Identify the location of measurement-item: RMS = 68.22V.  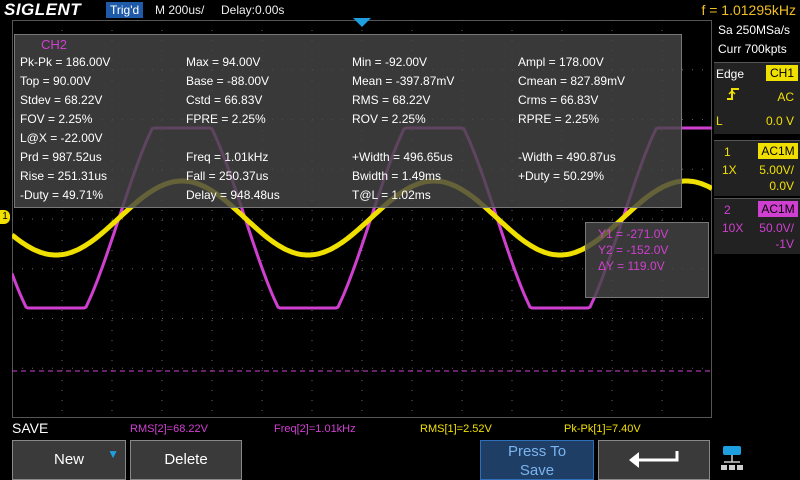
(391, 100).